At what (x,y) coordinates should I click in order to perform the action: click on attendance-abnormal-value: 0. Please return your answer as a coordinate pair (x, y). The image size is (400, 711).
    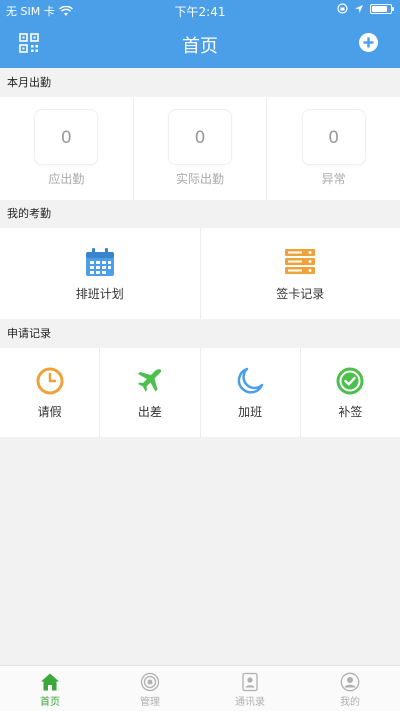
    Looking at the image, I should click on (333, 137).